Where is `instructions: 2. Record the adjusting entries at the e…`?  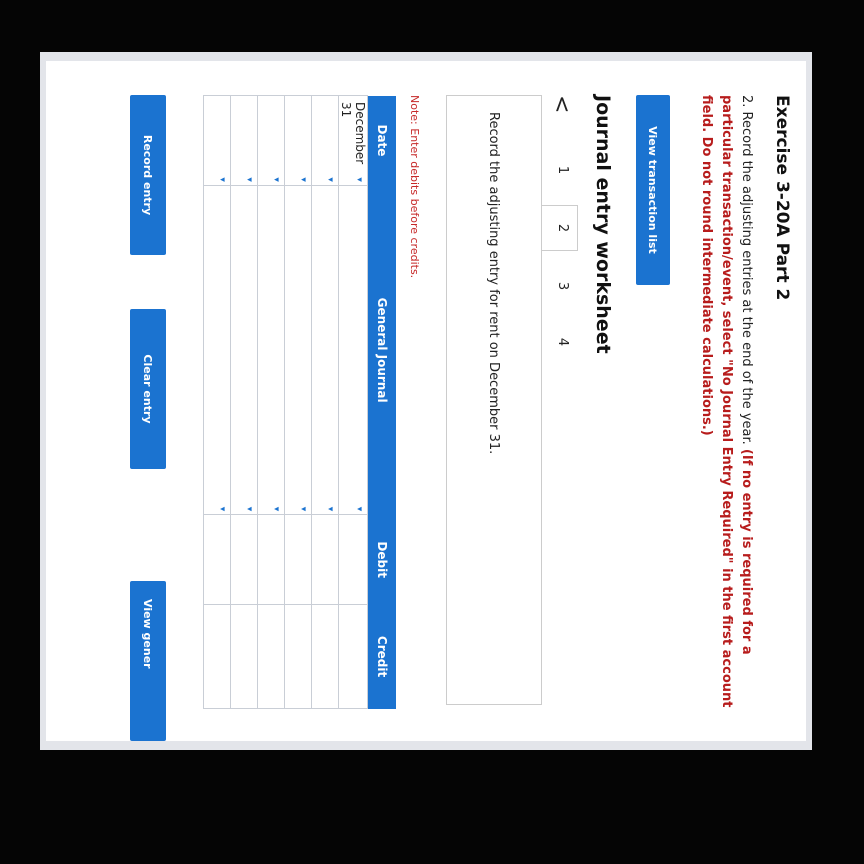 instructions: 2. Record the adjusting entries at the e… is located at coordinates (726, 403).